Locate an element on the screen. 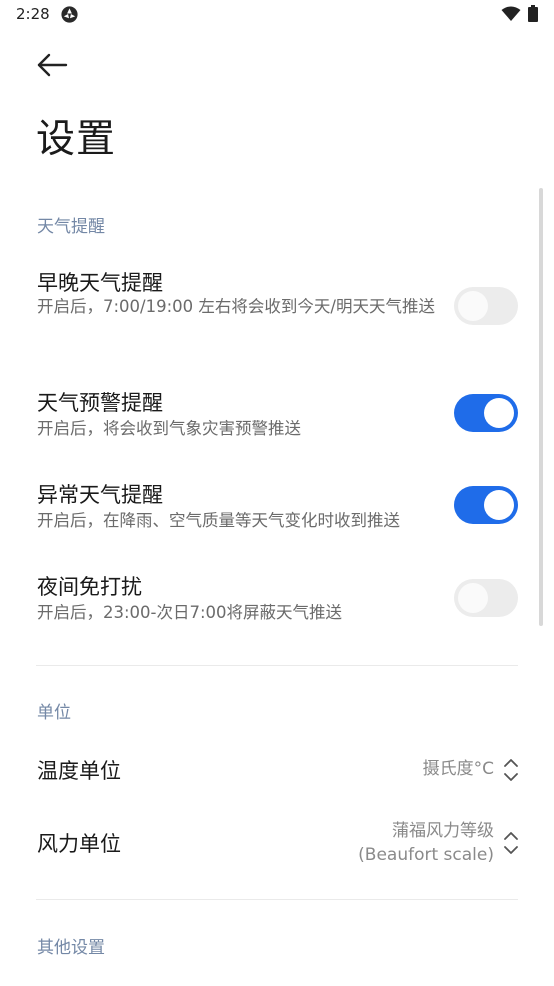  toggle-night-dnd is located at coordinates (486, 598).